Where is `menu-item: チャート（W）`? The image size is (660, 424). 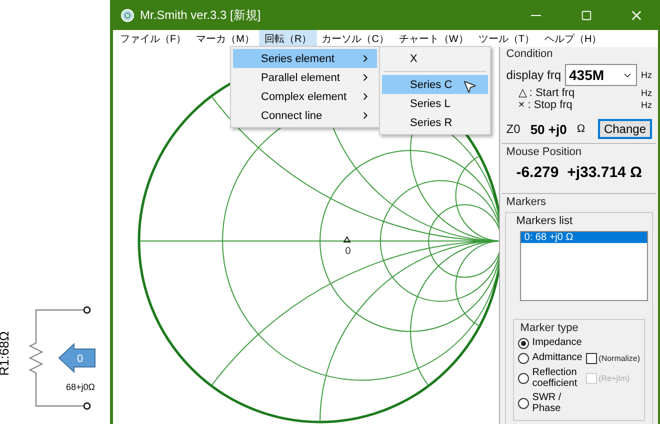
menu-item: チャート（W） is located at coordinates (434, 38).